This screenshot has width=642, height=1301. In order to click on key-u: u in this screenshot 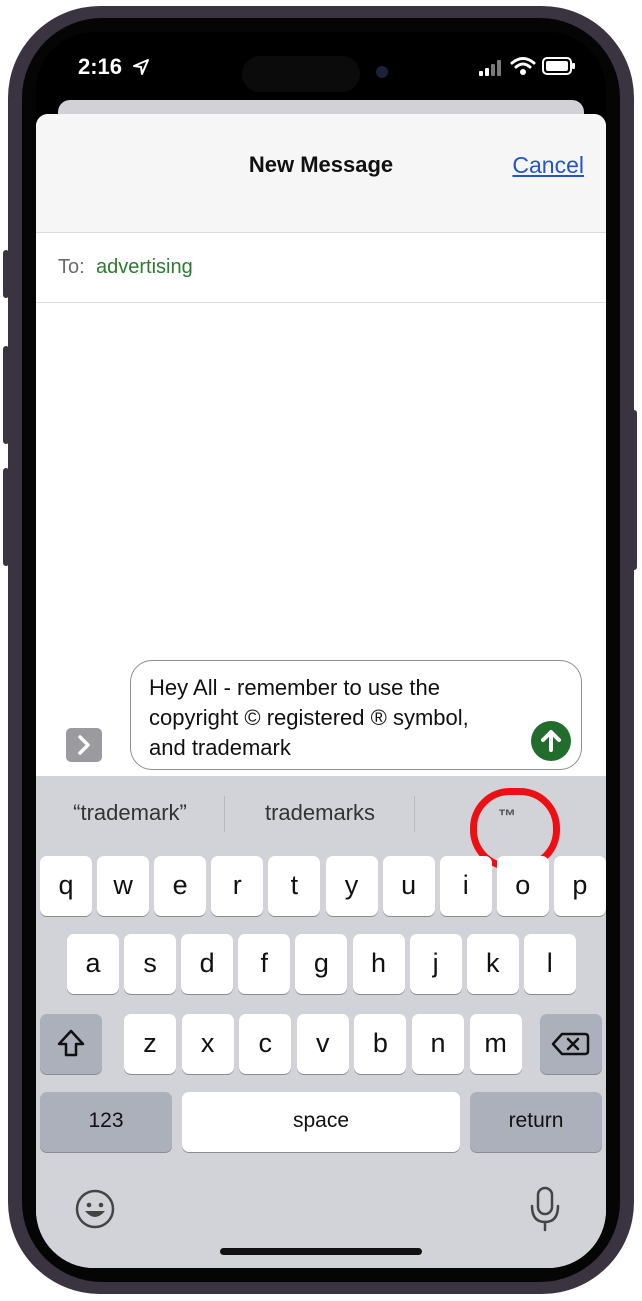, I will do `click(408, 886)`.